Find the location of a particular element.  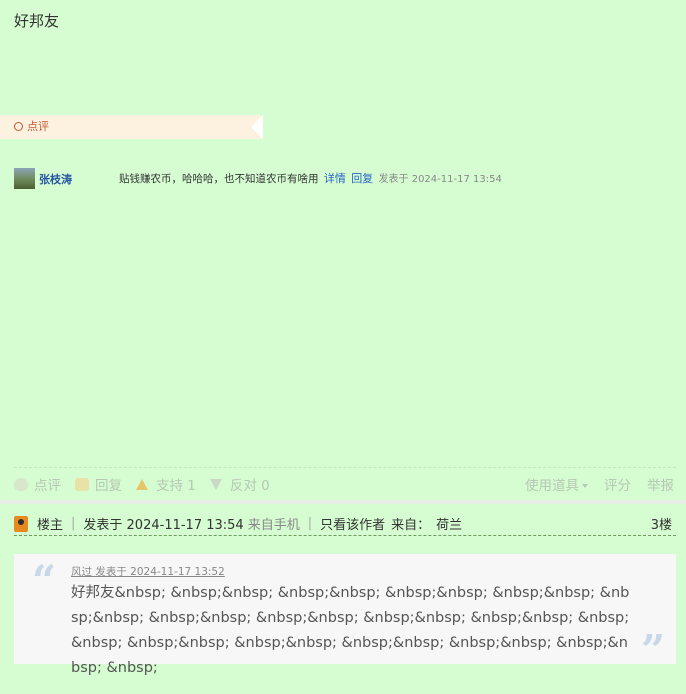

thumb-down-icon is located at coordinates (215, 484).